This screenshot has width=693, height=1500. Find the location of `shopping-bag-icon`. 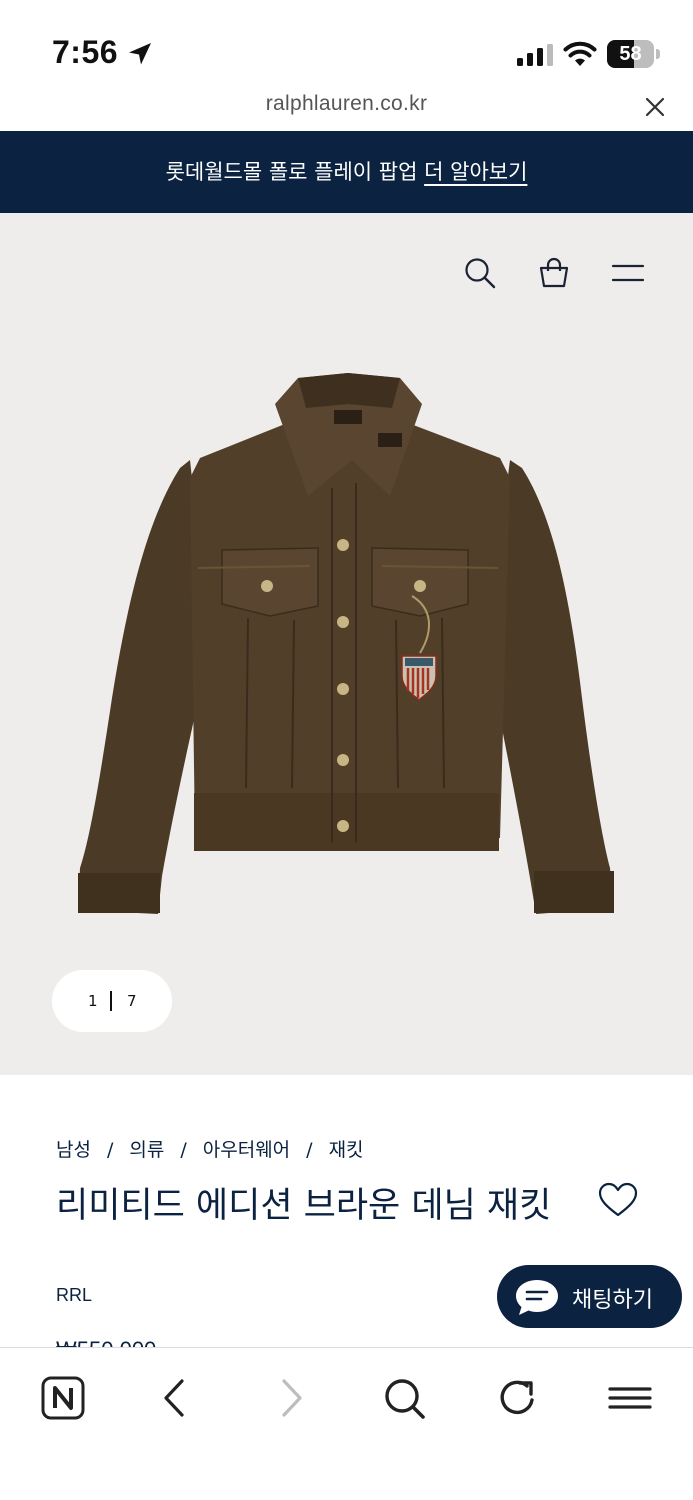

shopping-bag-icon is located at coordinates (554, 273).